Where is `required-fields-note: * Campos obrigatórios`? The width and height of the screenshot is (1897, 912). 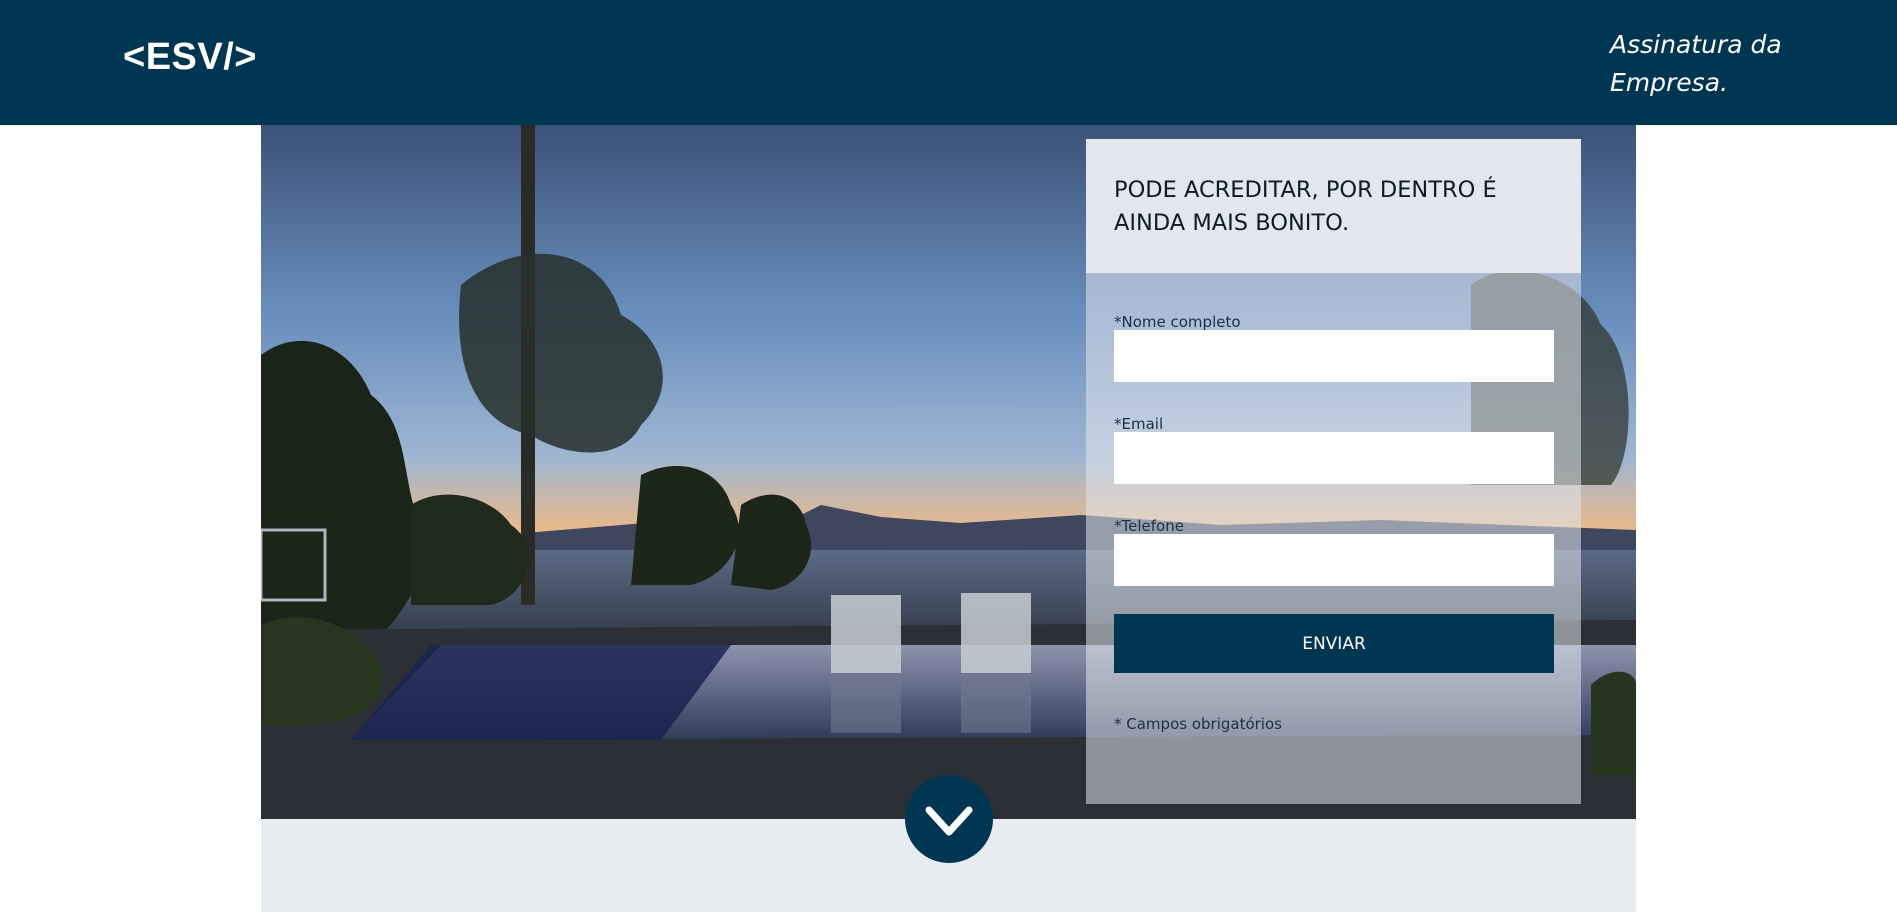
required-fields-note: * Campos obrigatórios is located at coordinates (1198, 724).